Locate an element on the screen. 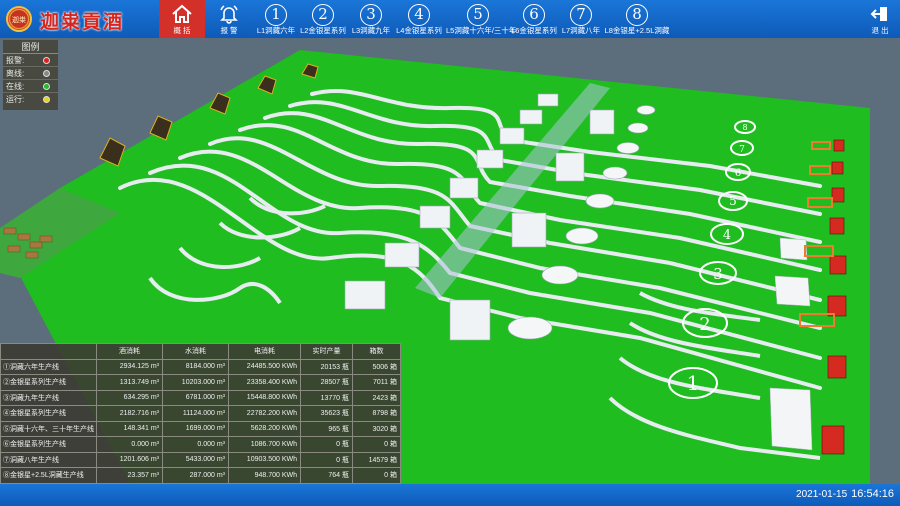 Image resolution: width=900 pixels, height=506 pixels. water-value: 5433.000 m³ is located at coordinates (195, 459).